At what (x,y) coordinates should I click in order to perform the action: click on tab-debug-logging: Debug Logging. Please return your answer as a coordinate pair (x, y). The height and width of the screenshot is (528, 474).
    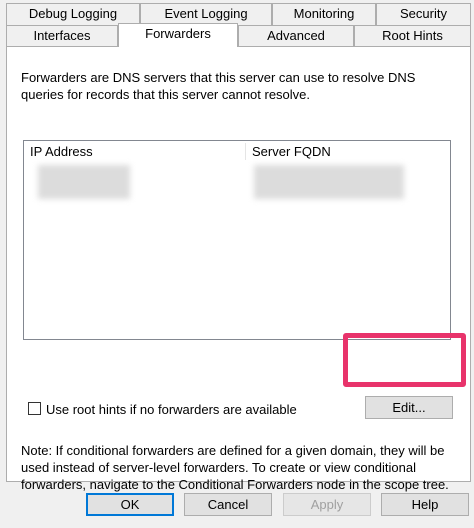
    Looking at the image, I should click on (73, 14).